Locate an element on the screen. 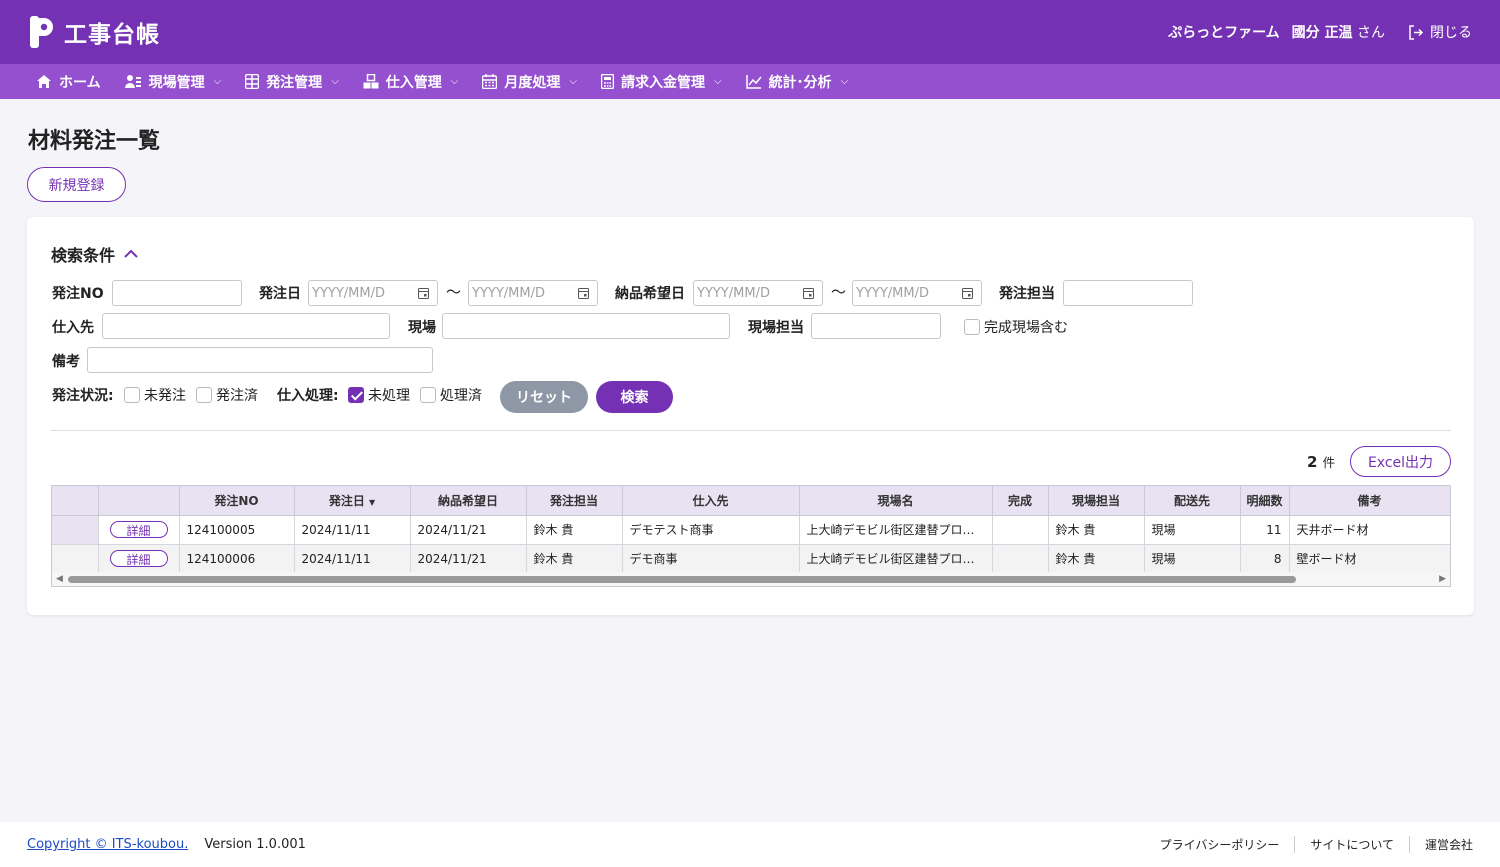  copyright-link: Copyright © ITS-koubou. is located at coordinates (107, 844).